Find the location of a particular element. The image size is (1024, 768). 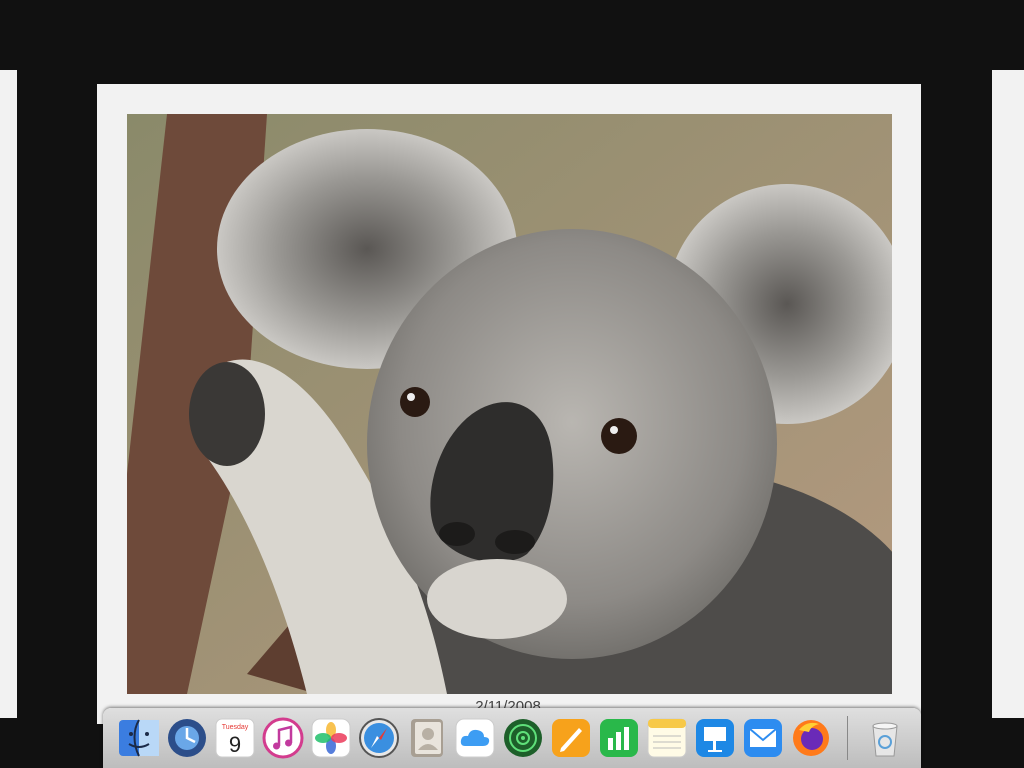

dock: Tuesday 9 is located at coordinates (512, 738).